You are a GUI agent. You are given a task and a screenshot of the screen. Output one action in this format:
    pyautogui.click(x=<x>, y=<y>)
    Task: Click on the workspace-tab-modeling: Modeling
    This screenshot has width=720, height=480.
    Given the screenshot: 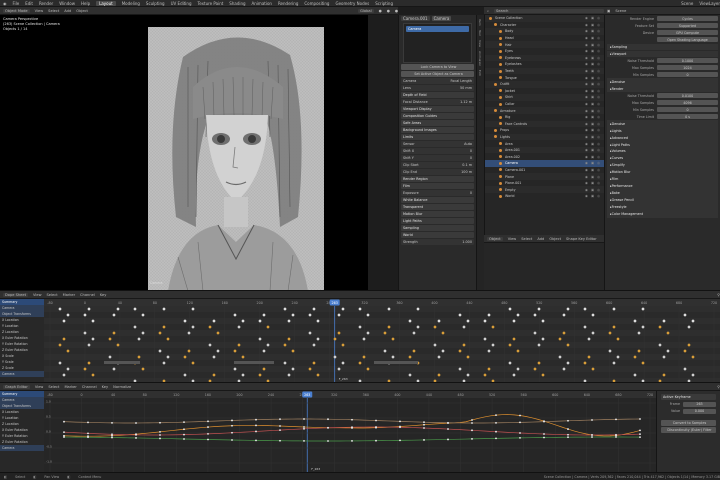 What is the action you would take?
    pyautogui.click(x=131, y=3)
    